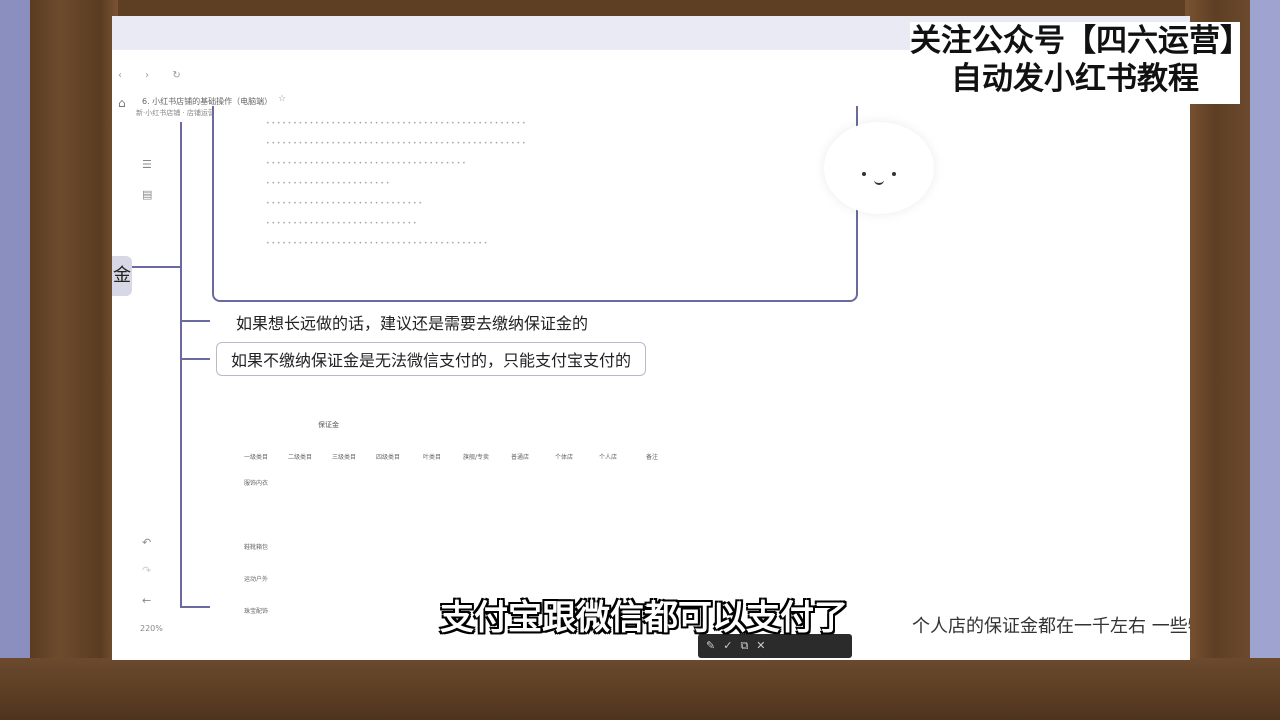 The width and height of the screenshot is (1280, 720). Describe the element at coordinates (454, 482) in the screenshot. I see `table-row: 服饰内衣` at that location.